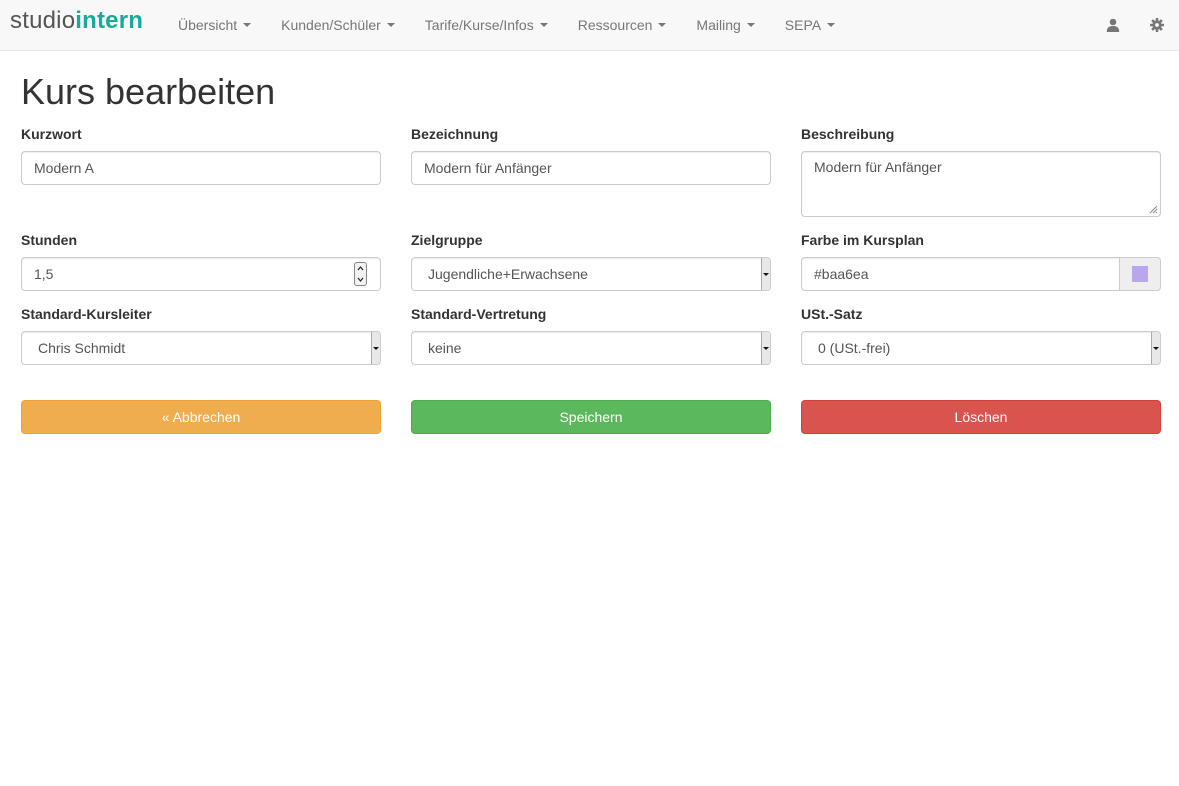  I want to click on zielgruppe-select: Jugendliche+Erwachsene, so click(591, 274).